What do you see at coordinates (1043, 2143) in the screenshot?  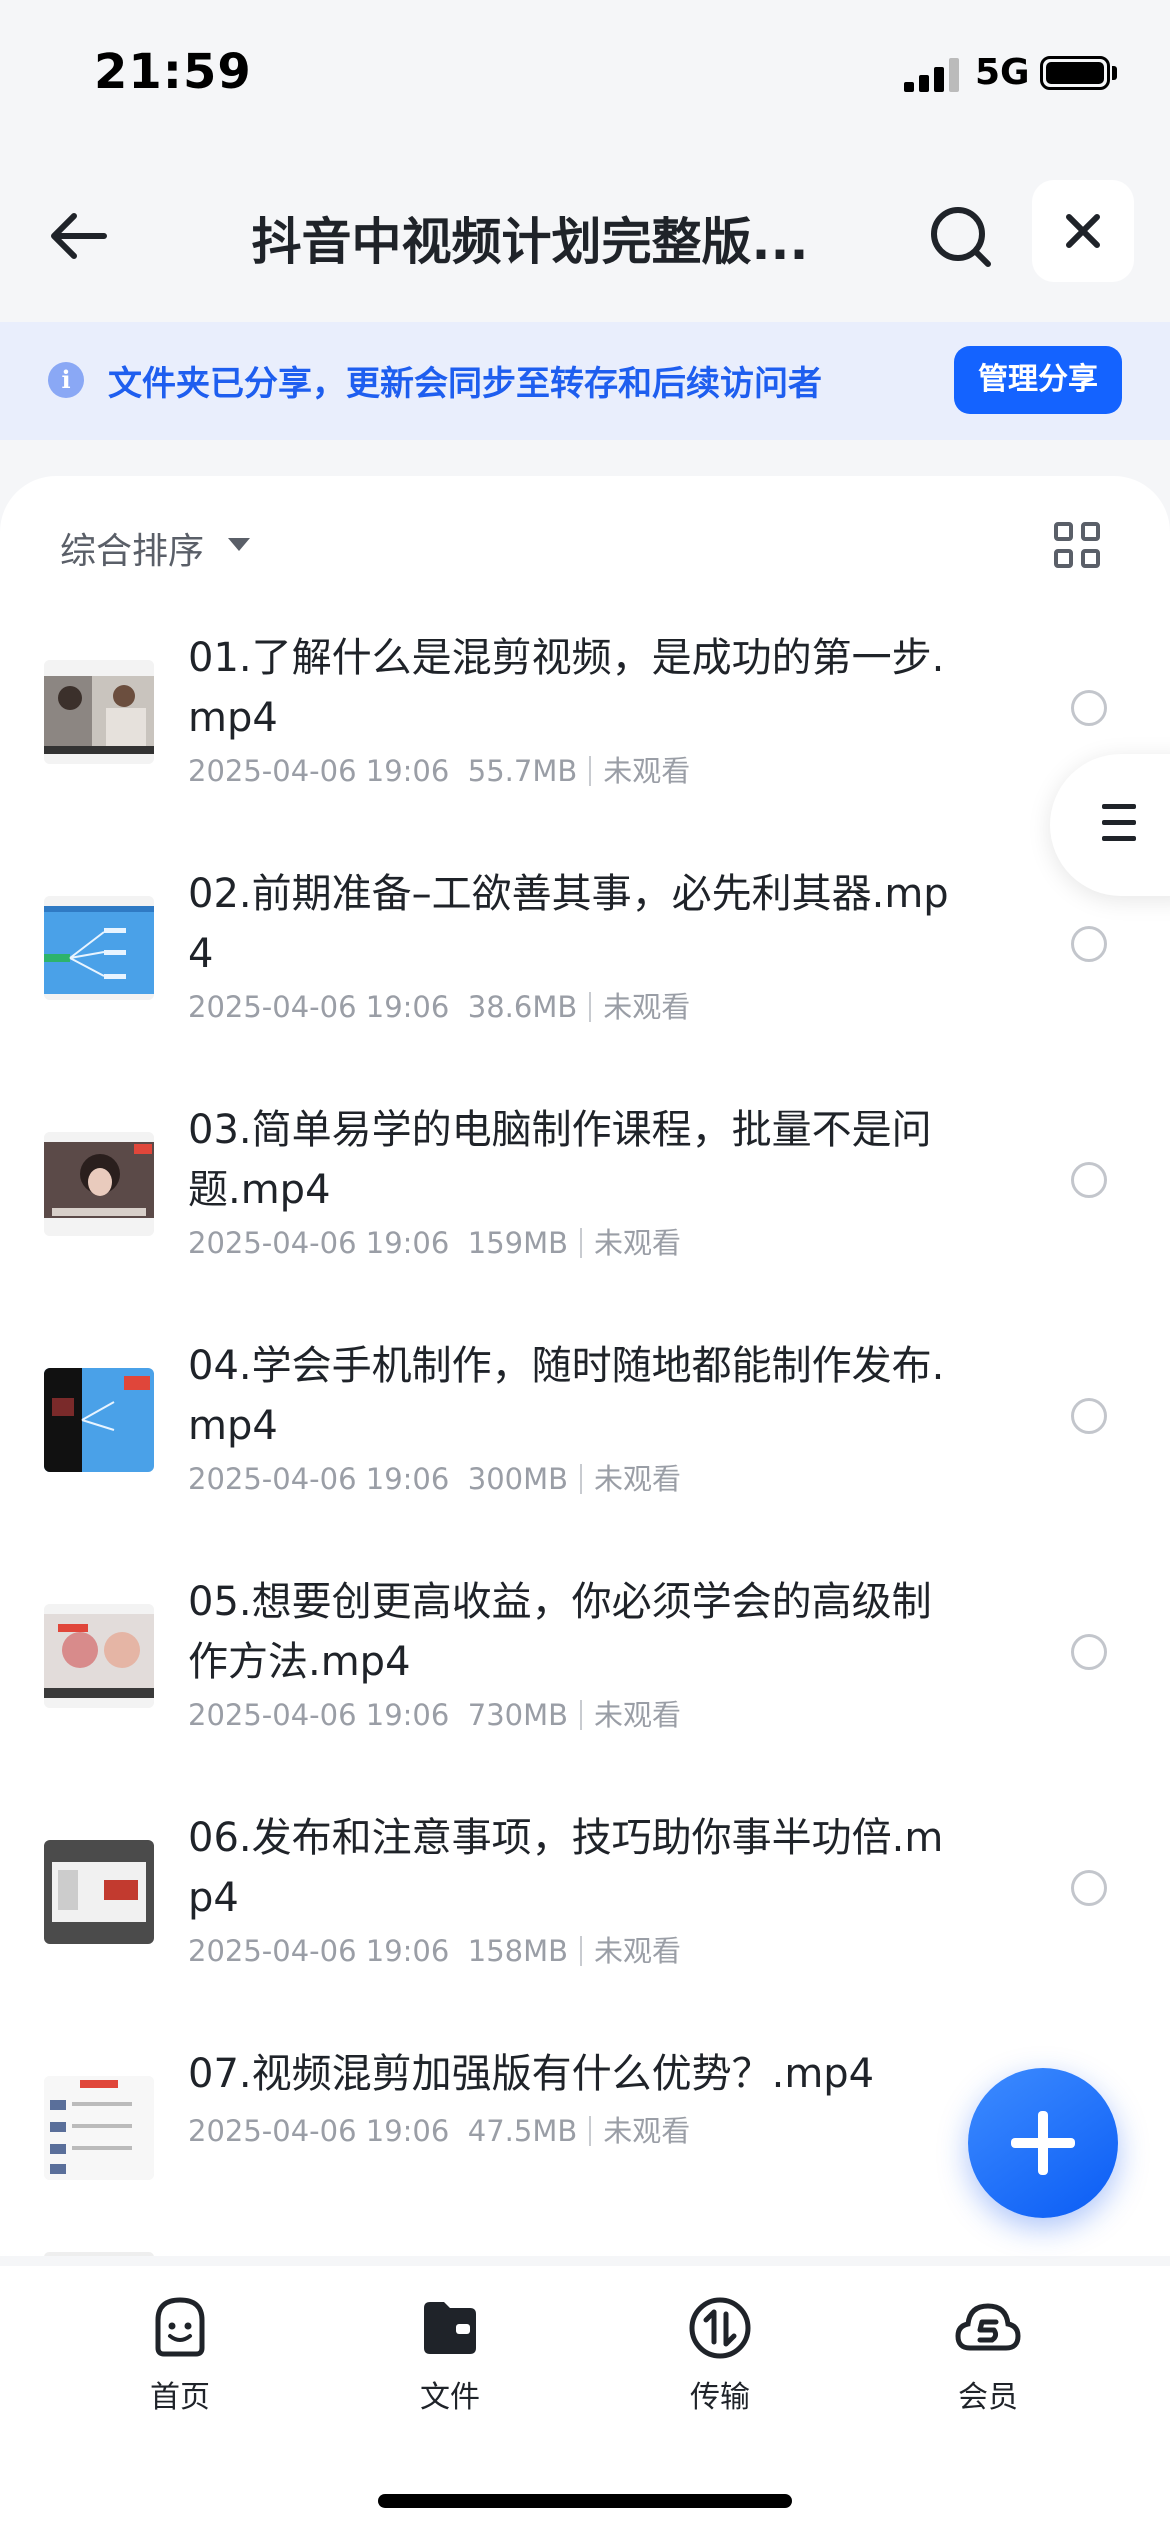 I see `add-button` at bounding box center [1043, 2143].